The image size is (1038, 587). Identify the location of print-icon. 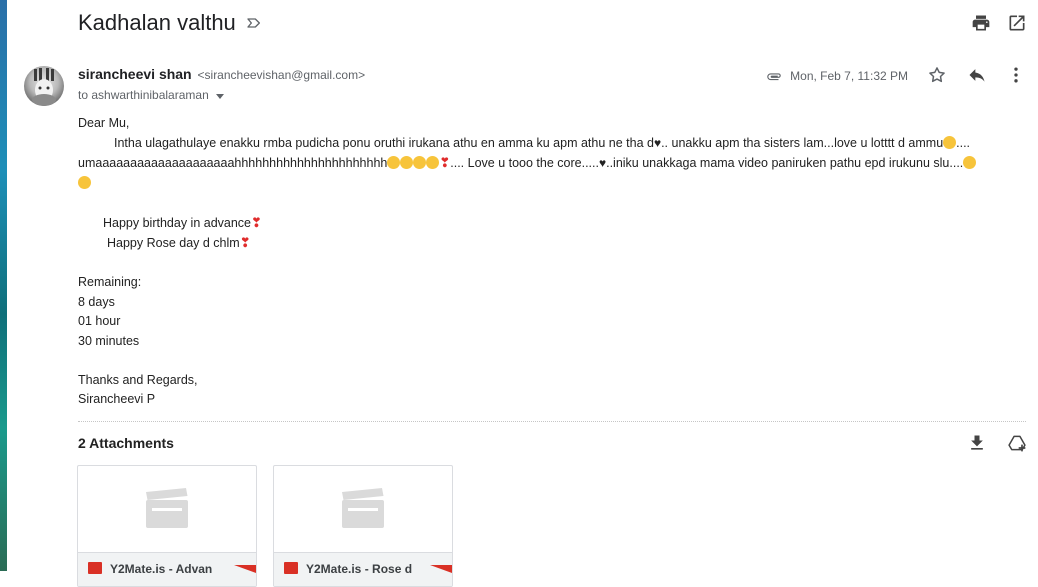
(981, 23).